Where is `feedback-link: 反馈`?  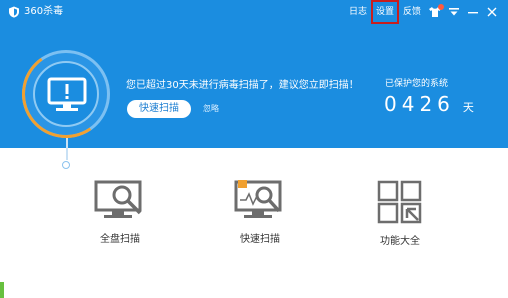
feedback-link: 反馈 is located at coordinates (412, 12).